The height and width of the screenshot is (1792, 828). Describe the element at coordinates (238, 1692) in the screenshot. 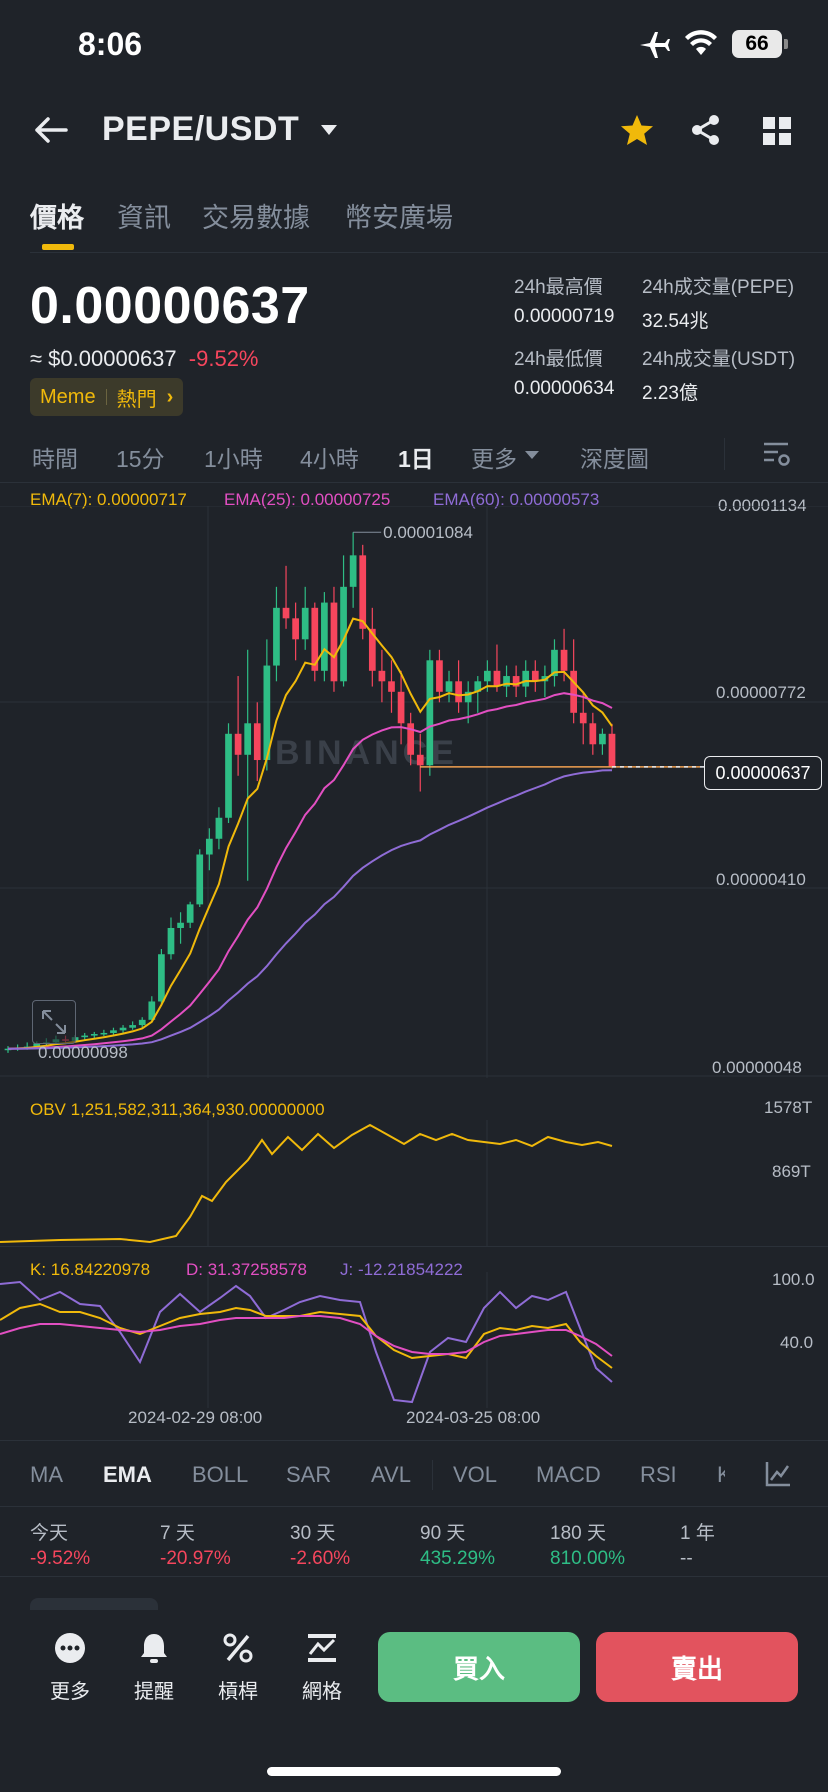

I see `margin-label: 槓桿` at that location.